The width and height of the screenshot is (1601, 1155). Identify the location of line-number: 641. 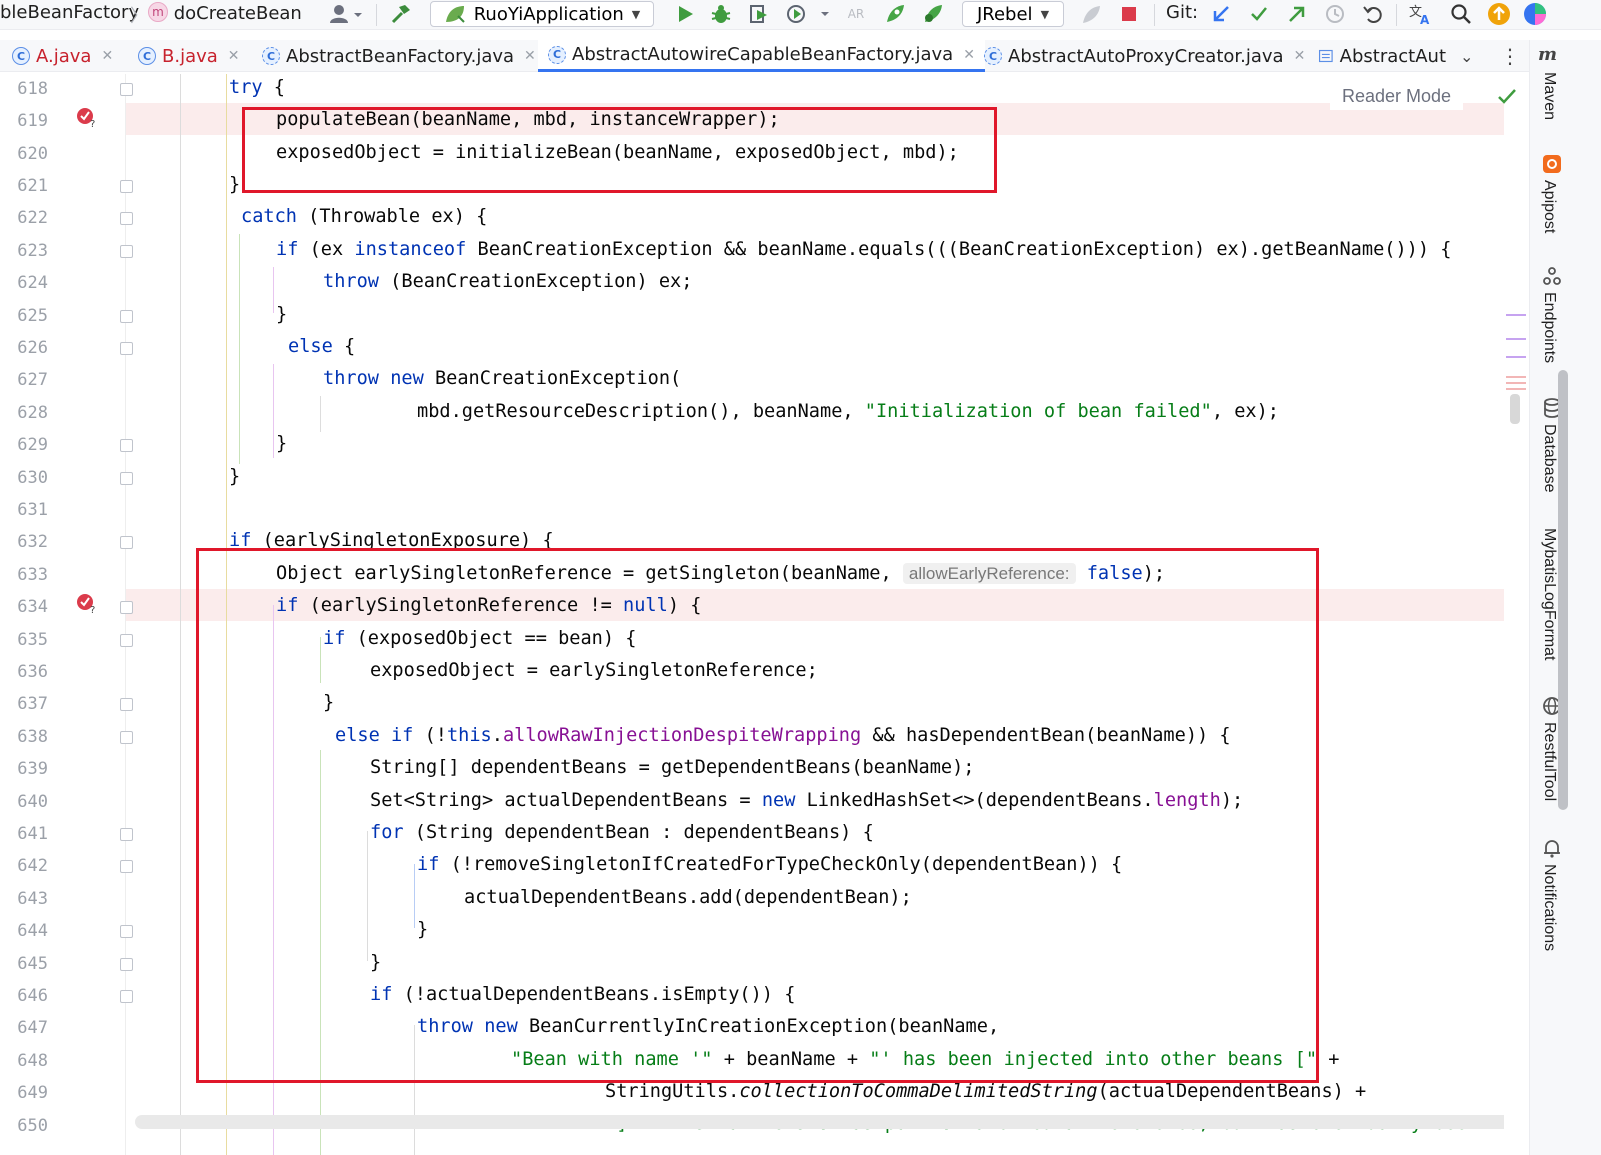
(32, 834).